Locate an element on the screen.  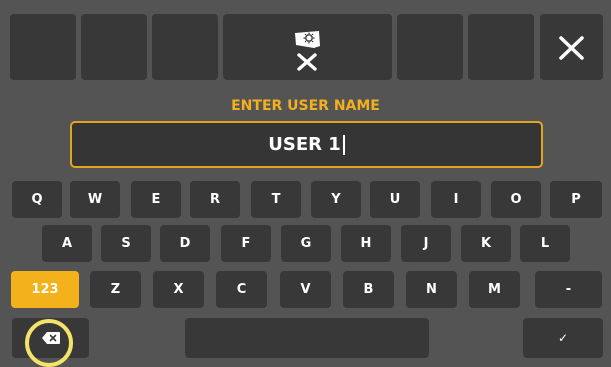
text-cursor is located at coordinates (343, 144).